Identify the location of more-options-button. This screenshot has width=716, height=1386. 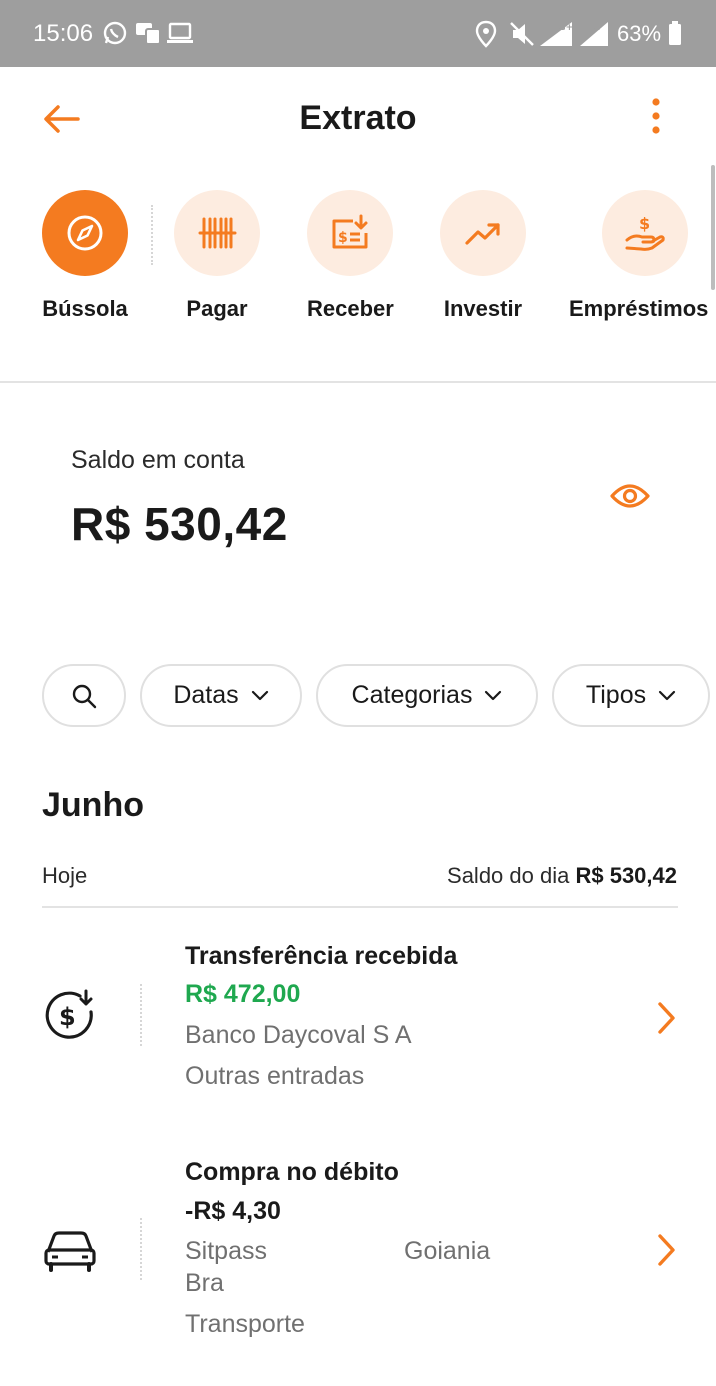
(656, 117).